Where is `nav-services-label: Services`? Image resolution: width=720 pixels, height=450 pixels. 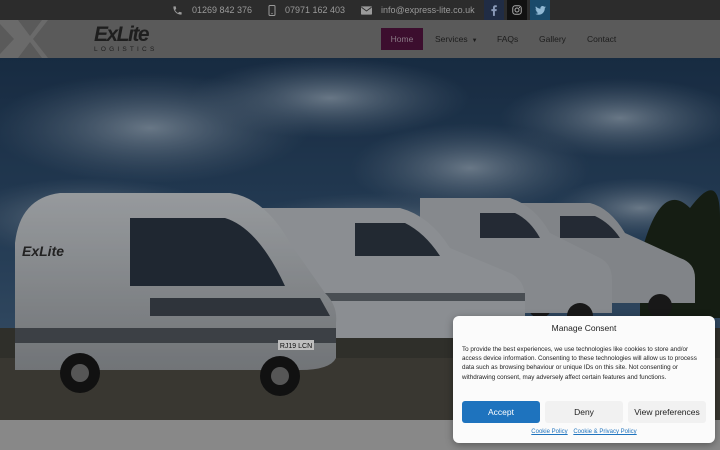
nav-services-label: Services is located at coordinates (451, 39).